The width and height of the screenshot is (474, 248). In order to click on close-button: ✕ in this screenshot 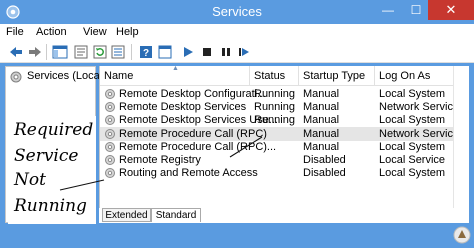, I will do `click(451, 10)`.